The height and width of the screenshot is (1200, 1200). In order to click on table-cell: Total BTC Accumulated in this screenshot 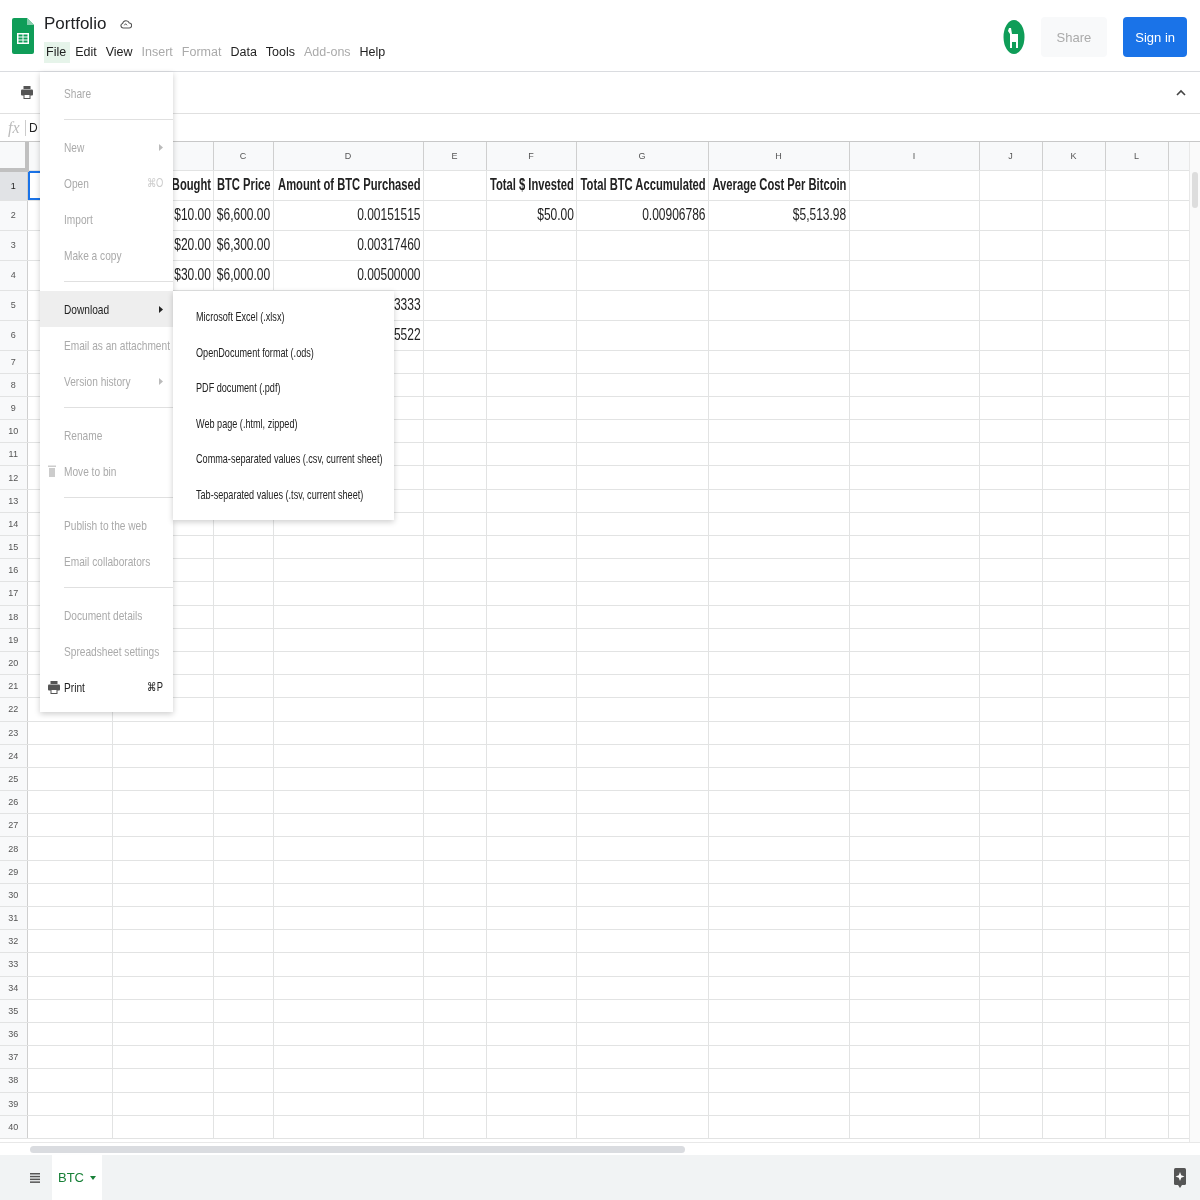, I will do `click(643, 185)`.